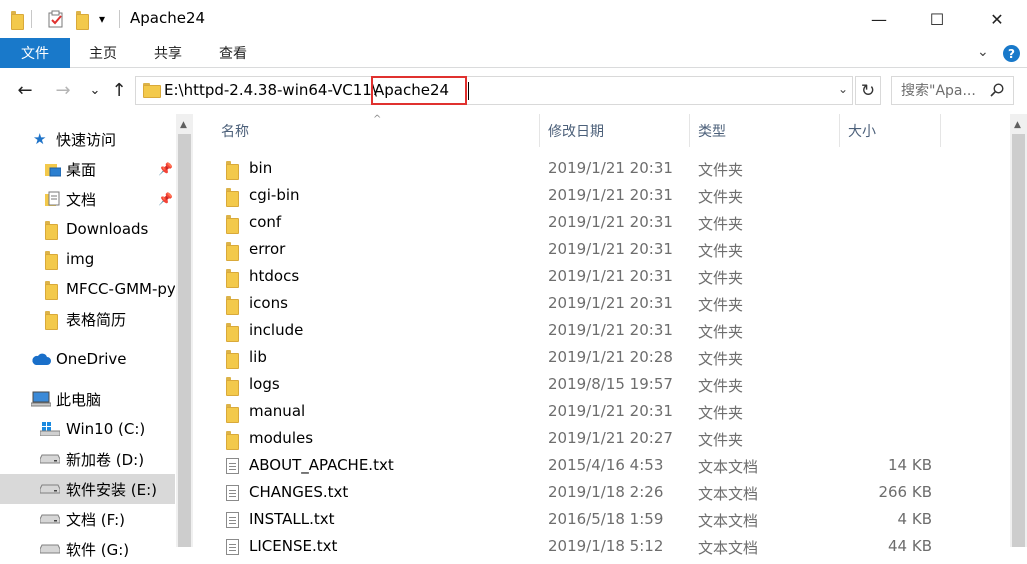  Describe the element at coordinates (25, 90) in the screenshot. I see `back-button: ←` at that location.